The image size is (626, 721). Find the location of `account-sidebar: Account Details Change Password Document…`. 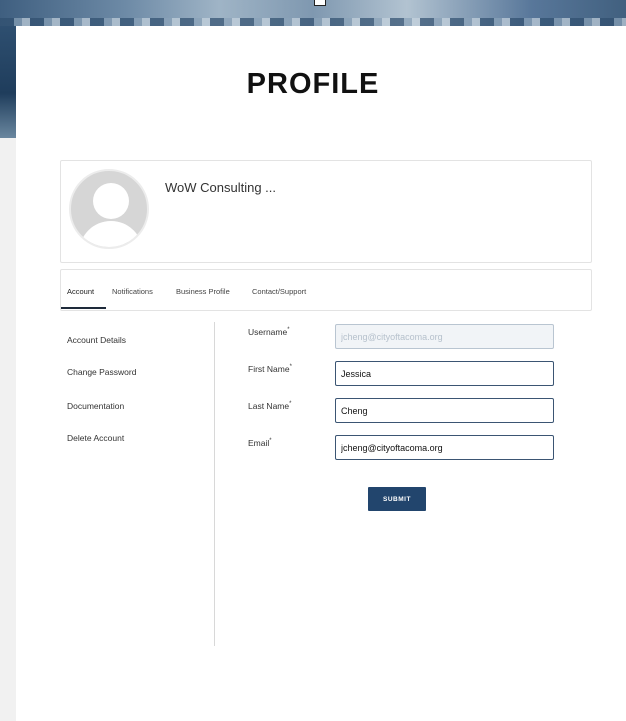

account-sidebar: Account Details Change Password Document… is located at coordinates (137, 484).